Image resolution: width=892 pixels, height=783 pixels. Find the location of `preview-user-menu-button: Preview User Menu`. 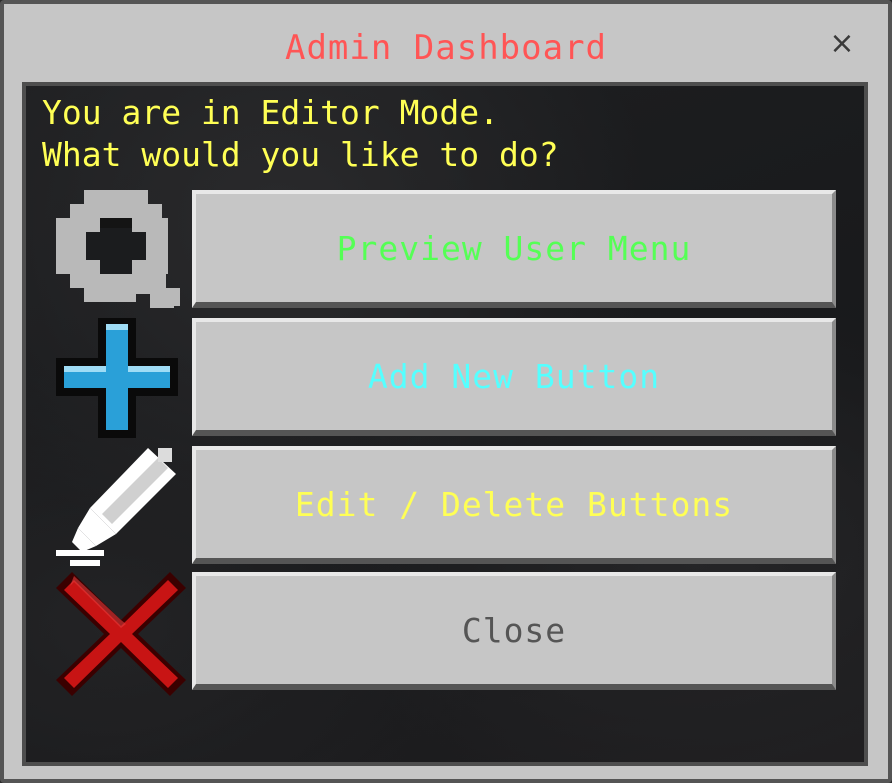

preview-user-menu-button: Preview User Menu is located at coordinates (514, 249).